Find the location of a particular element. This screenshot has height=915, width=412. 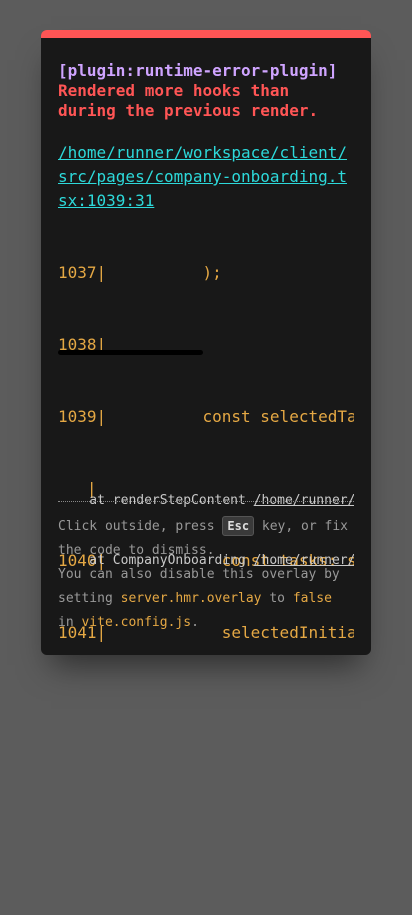

tip-line: setting server.hmr.overlay to false is located at coordinates (206, 599).